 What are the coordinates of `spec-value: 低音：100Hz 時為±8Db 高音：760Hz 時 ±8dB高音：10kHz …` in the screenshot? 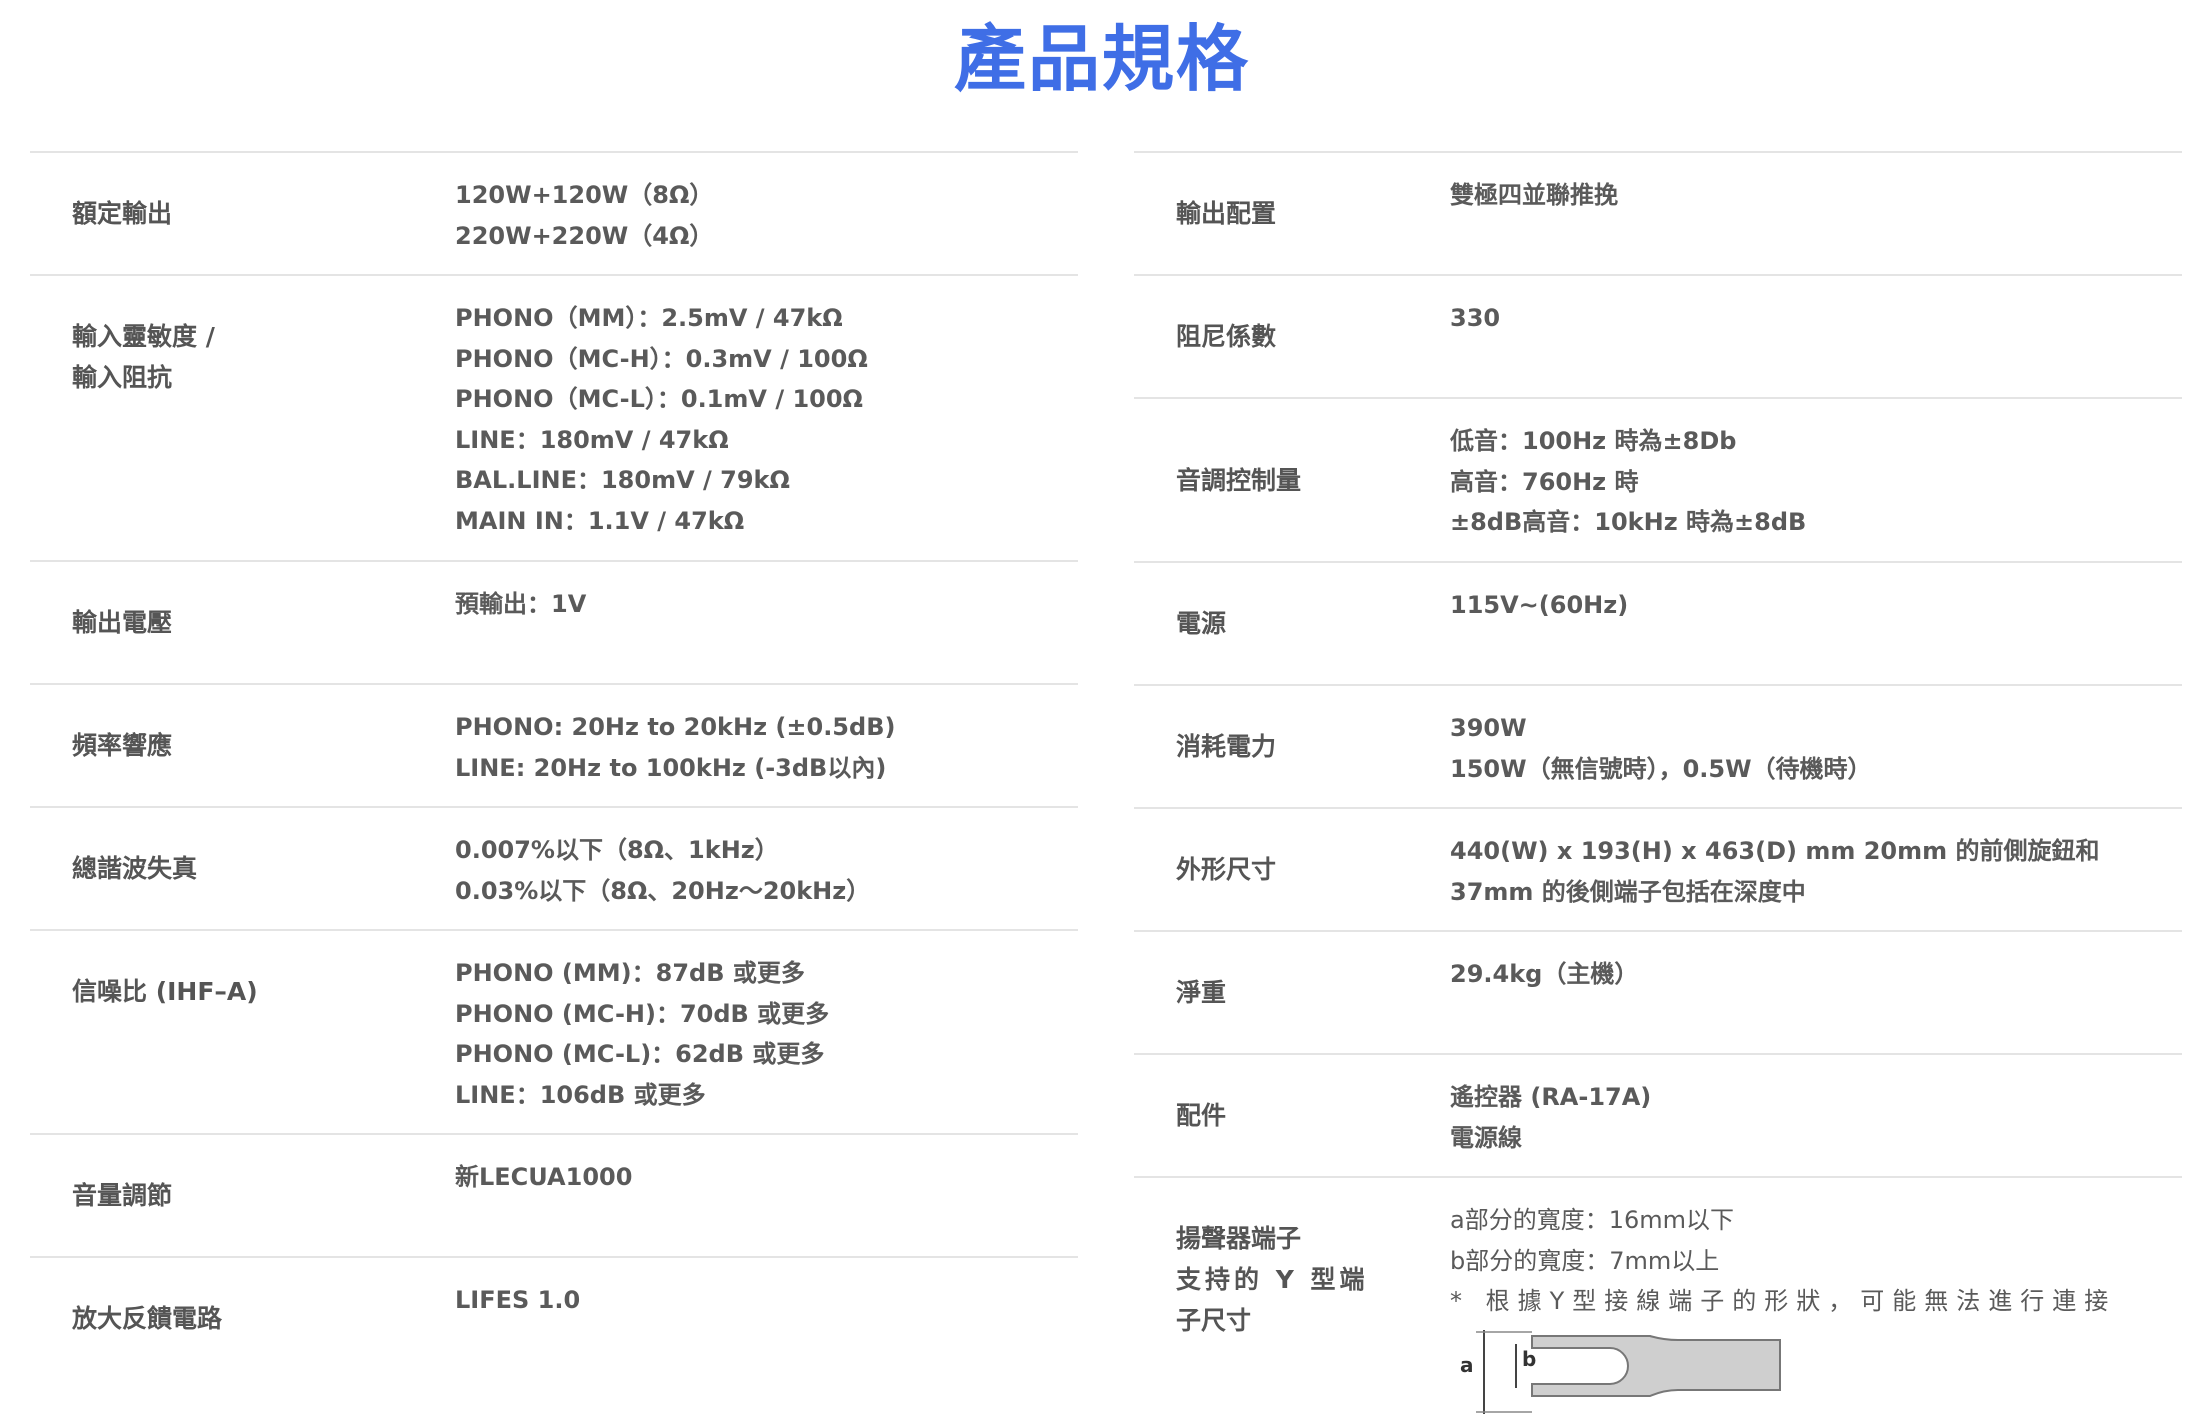 It's located at (1628, 481).